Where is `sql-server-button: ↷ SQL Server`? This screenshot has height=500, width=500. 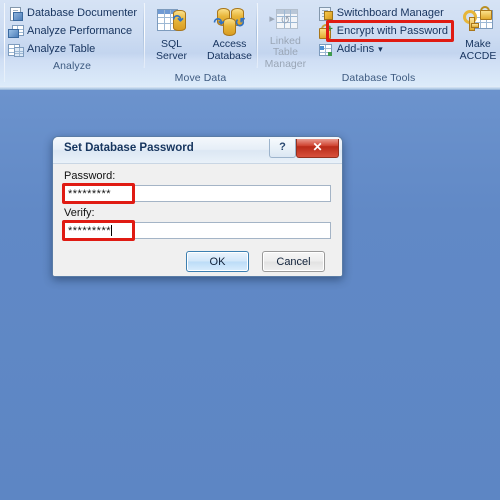 sql-server-button: ↷ SQL Server is located at coordinates (172, 37).